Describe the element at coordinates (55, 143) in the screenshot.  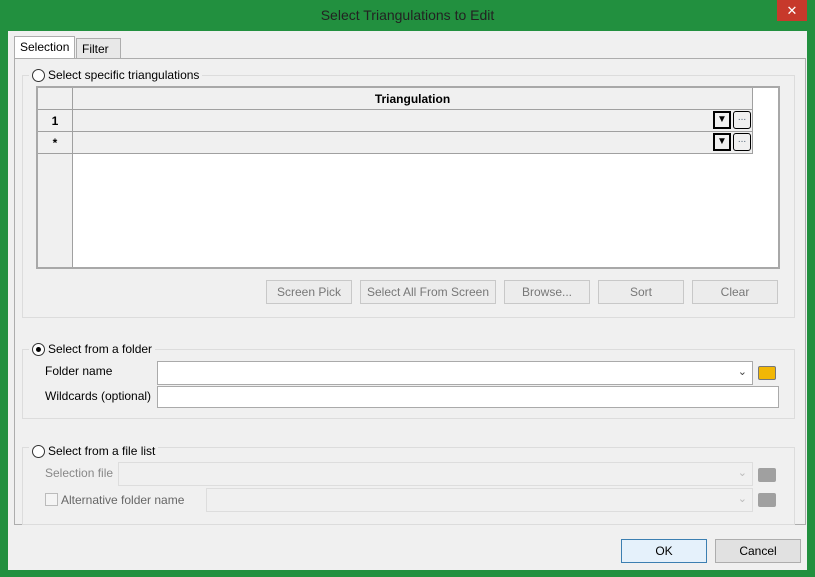
I see `row-header: *` at that location.